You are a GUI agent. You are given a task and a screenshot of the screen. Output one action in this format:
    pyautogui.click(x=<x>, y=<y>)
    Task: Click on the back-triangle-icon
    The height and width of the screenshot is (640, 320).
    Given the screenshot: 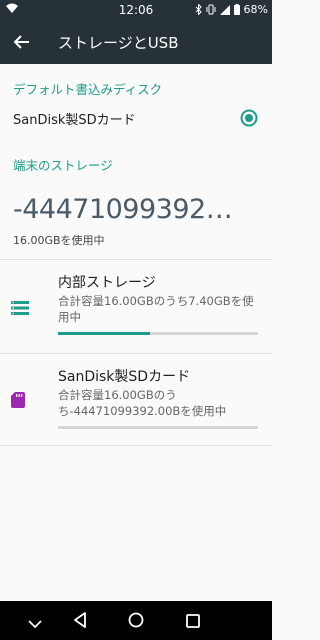 What is the action you would take?
    pyautogui.click(x=80, y=622)
    